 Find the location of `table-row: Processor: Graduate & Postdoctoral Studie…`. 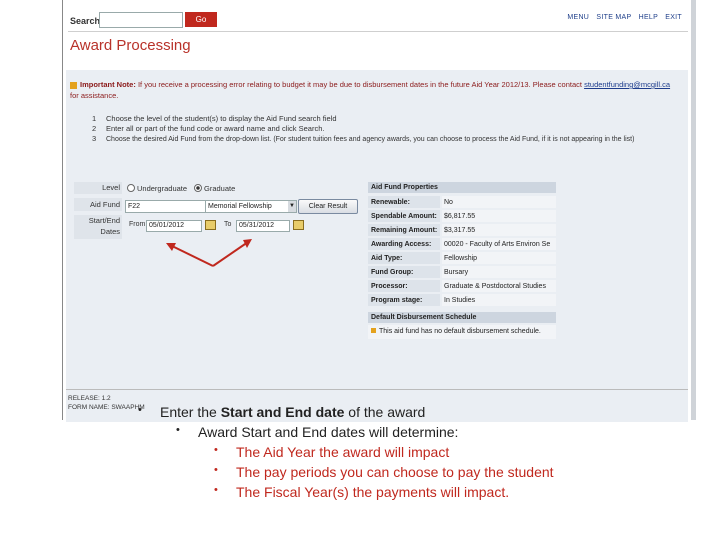

table-row: Processor: Graduate & Postdoctoral Studie… is located at coordinates (462, 286).